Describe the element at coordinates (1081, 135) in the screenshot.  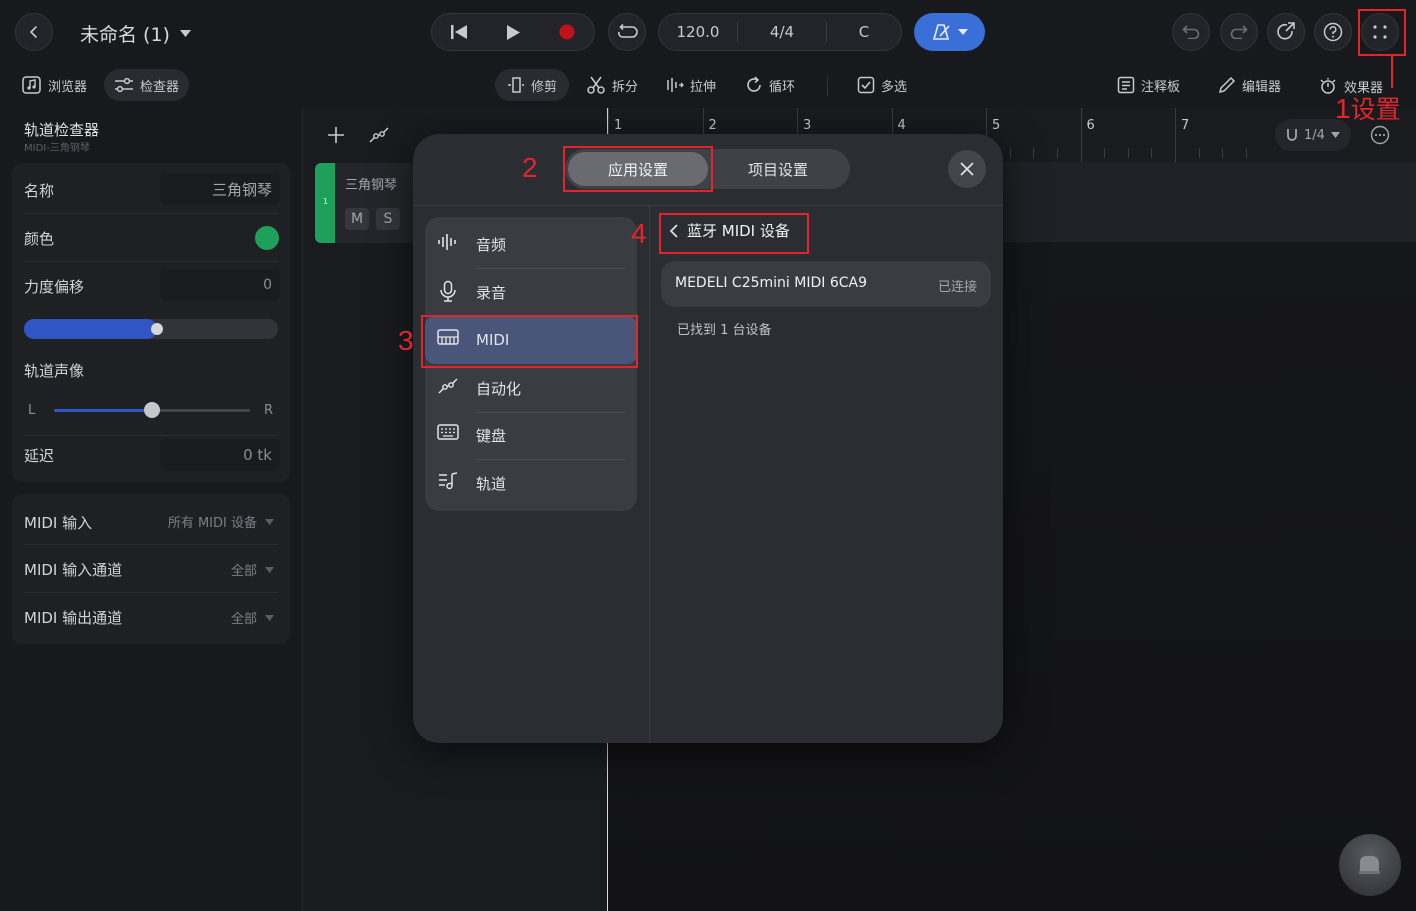
I see `ruler-bar-line` at that location.